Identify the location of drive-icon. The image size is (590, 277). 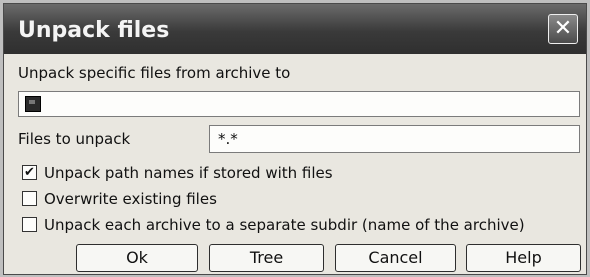
(33, 104).